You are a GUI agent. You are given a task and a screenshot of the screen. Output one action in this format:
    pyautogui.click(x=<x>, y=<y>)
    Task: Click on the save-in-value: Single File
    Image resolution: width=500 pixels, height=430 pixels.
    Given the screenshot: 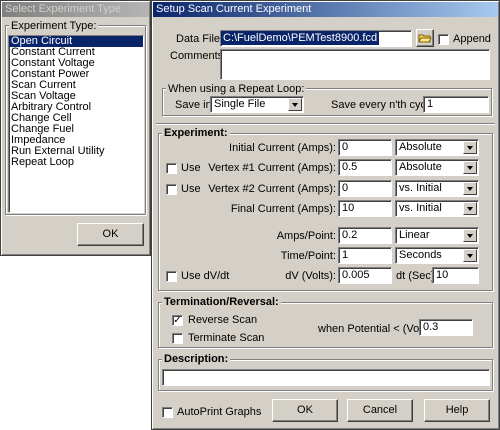 What is the action you would take?
    pyautogui.click(x=240, y=104)
    